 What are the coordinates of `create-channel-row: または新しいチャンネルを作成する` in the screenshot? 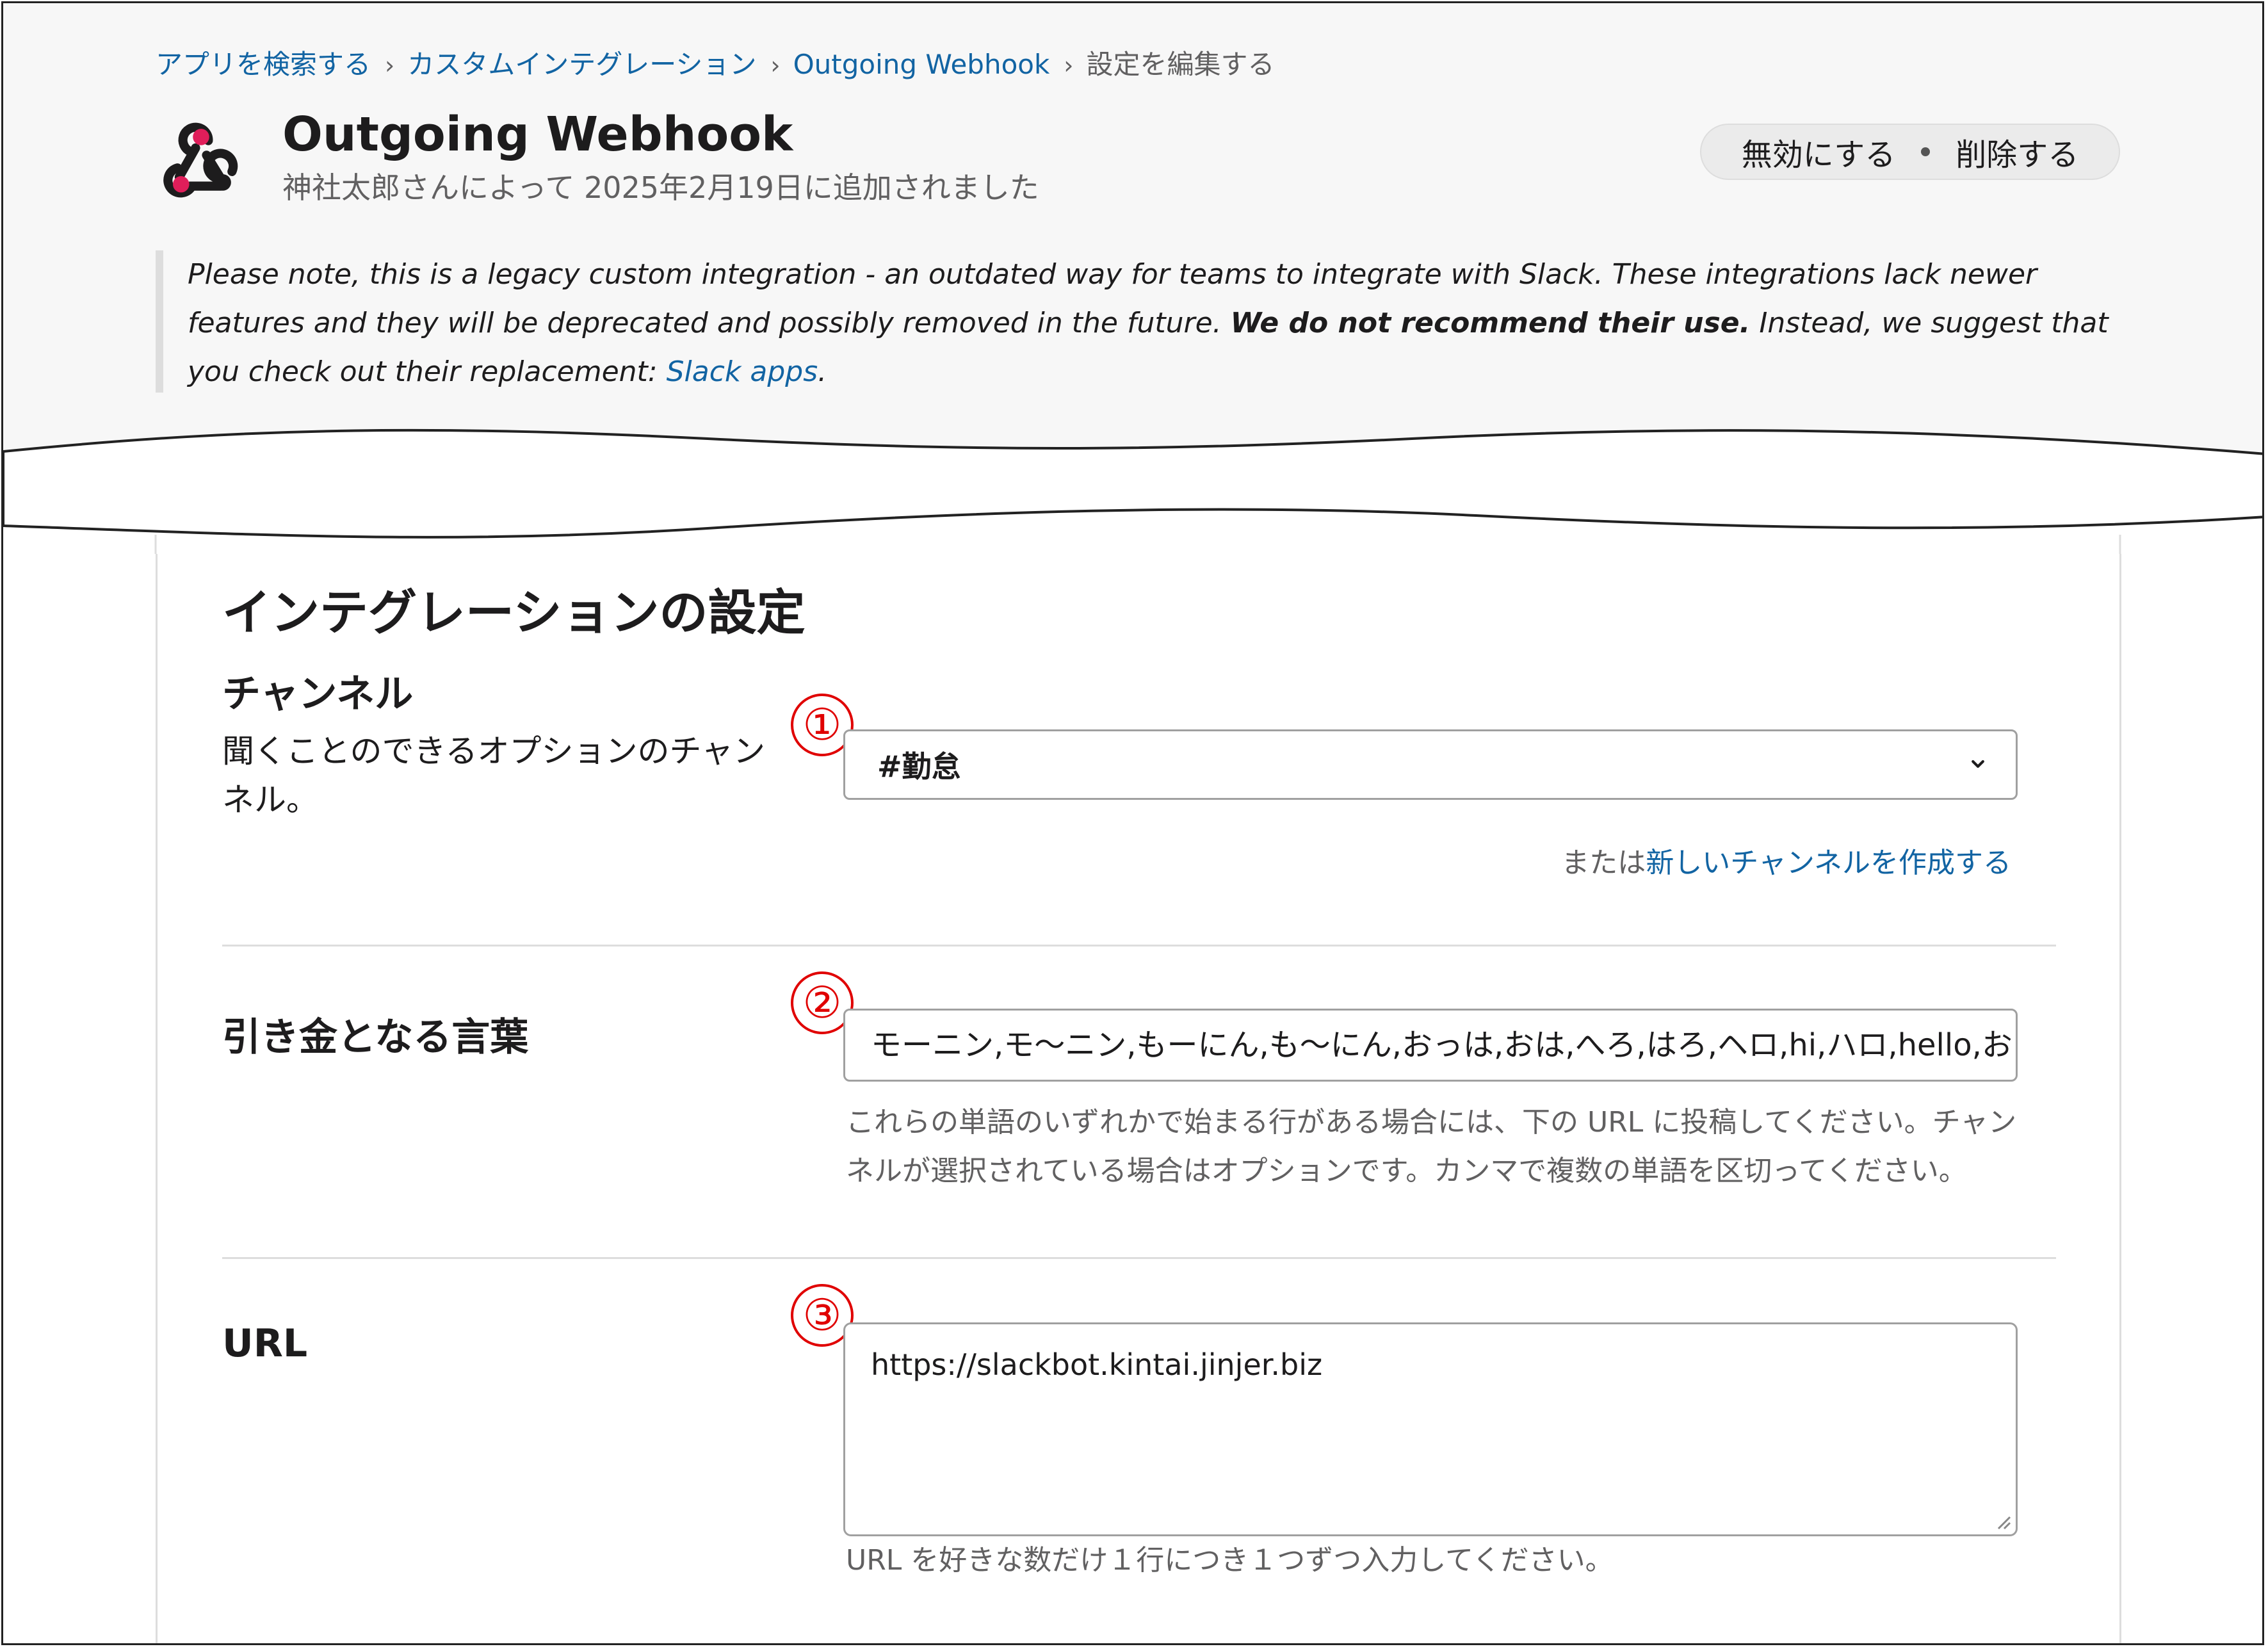 It's located at (1786, 860).